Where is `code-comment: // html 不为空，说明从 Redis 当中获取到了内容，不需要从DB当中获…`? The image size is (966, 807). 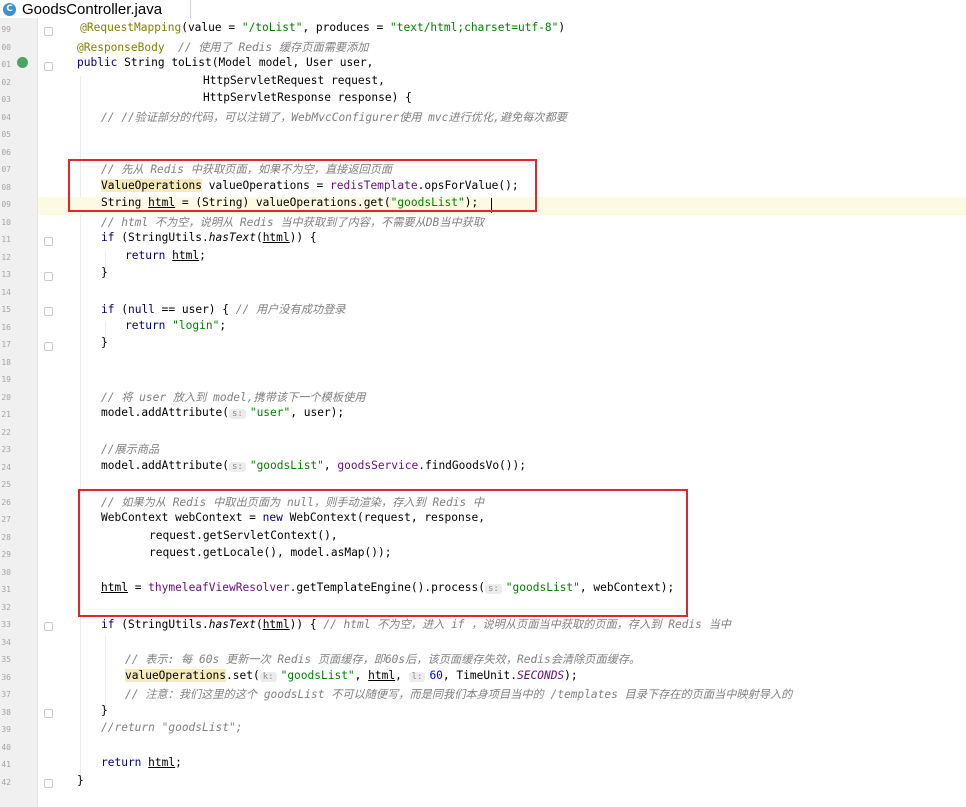 code-comment: // html 不为空，说明从 Redis 当中获取到了内容，不需要从DB当中获… is located at coordinates (293, 222).